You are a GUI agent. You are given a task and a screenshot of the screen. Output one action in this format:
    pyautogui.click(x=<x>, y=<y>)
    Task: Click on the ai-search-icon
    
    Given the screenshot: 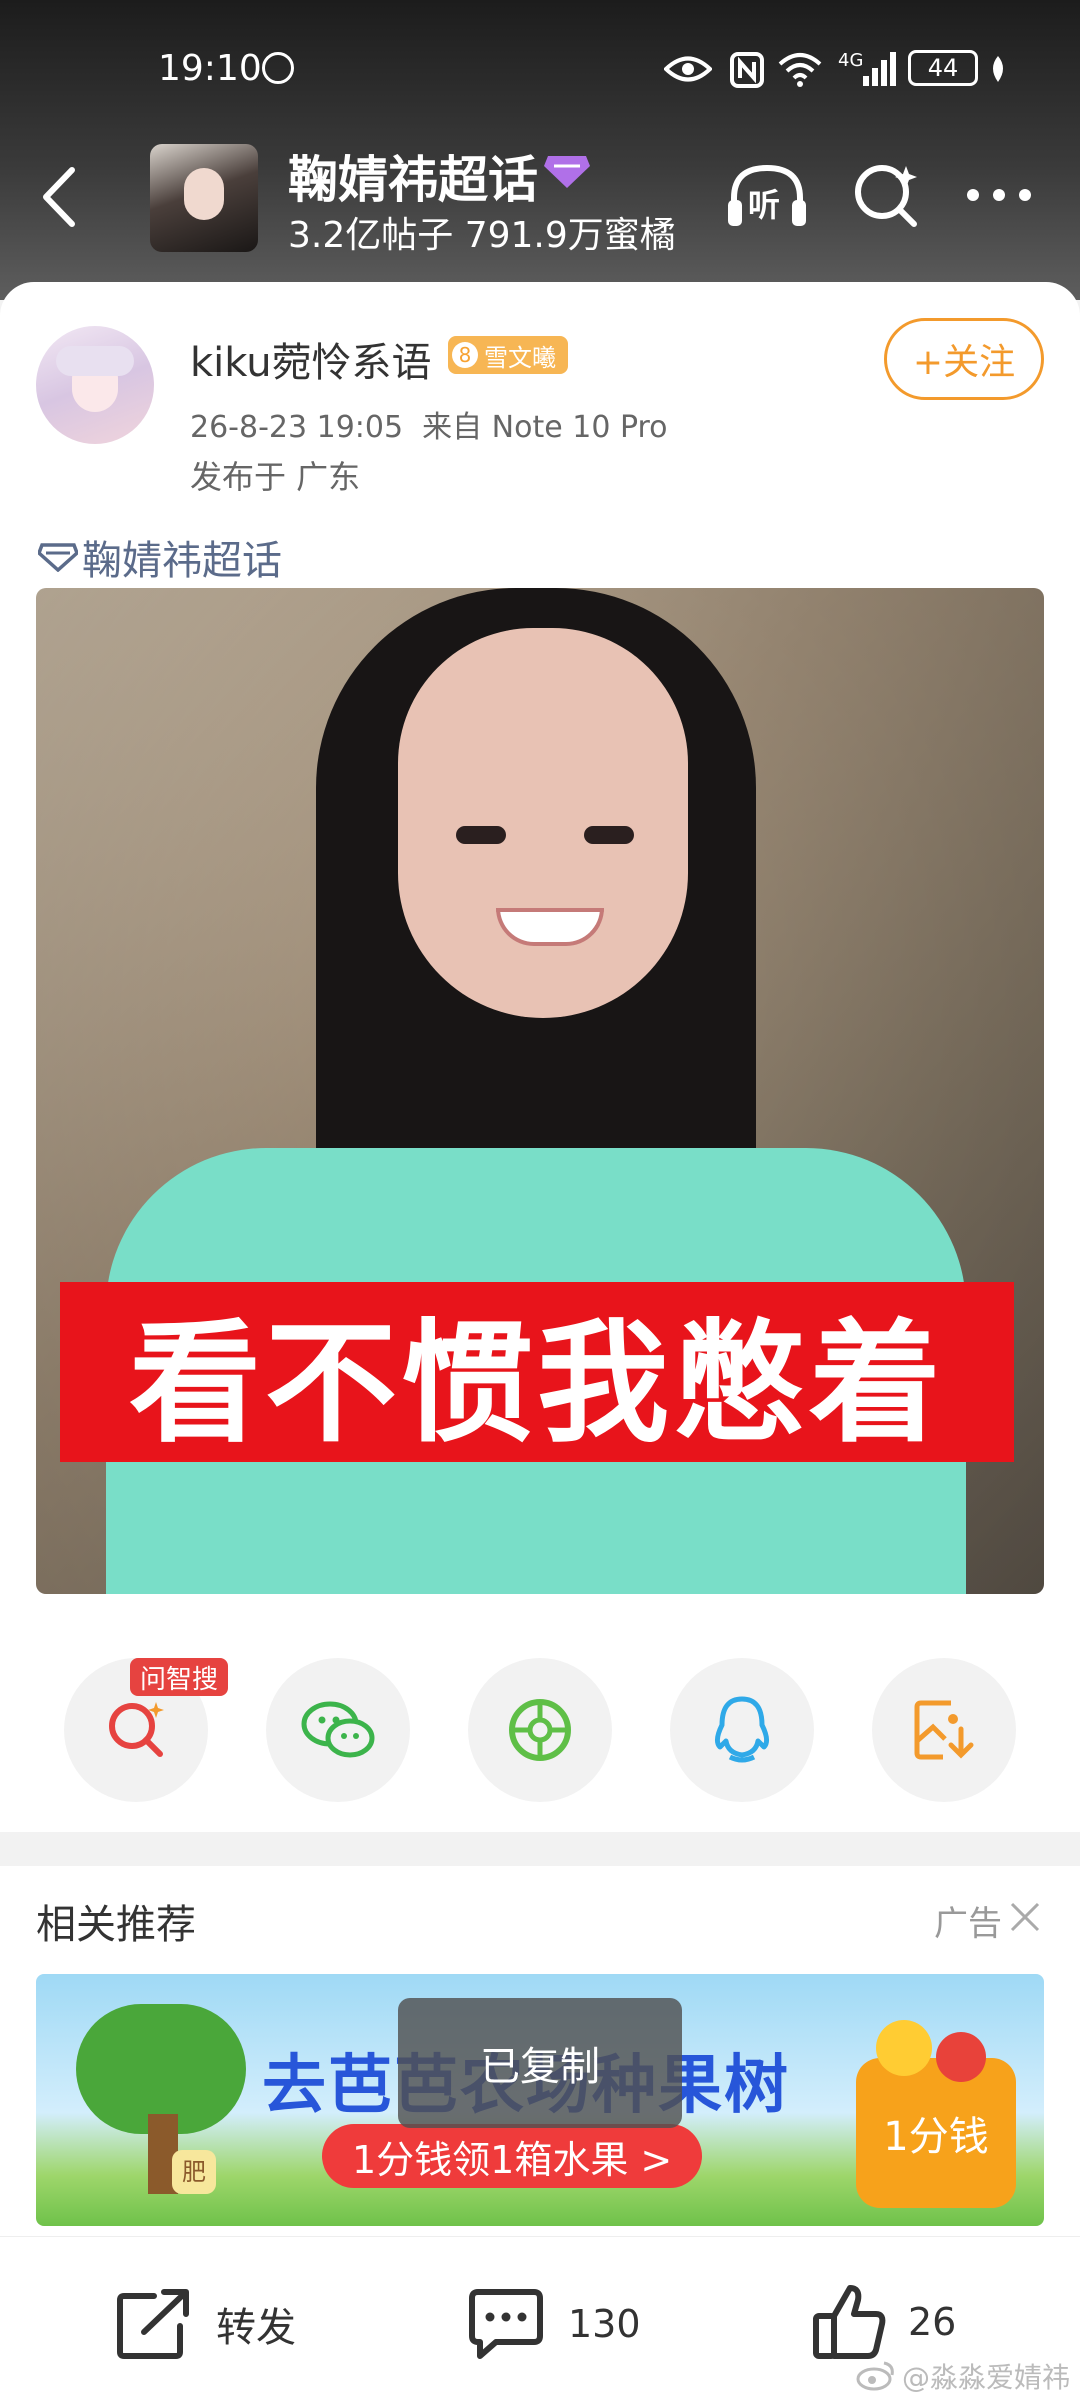 What is the action you would take?
    pyautogui.click(x=136, y=1729)
    